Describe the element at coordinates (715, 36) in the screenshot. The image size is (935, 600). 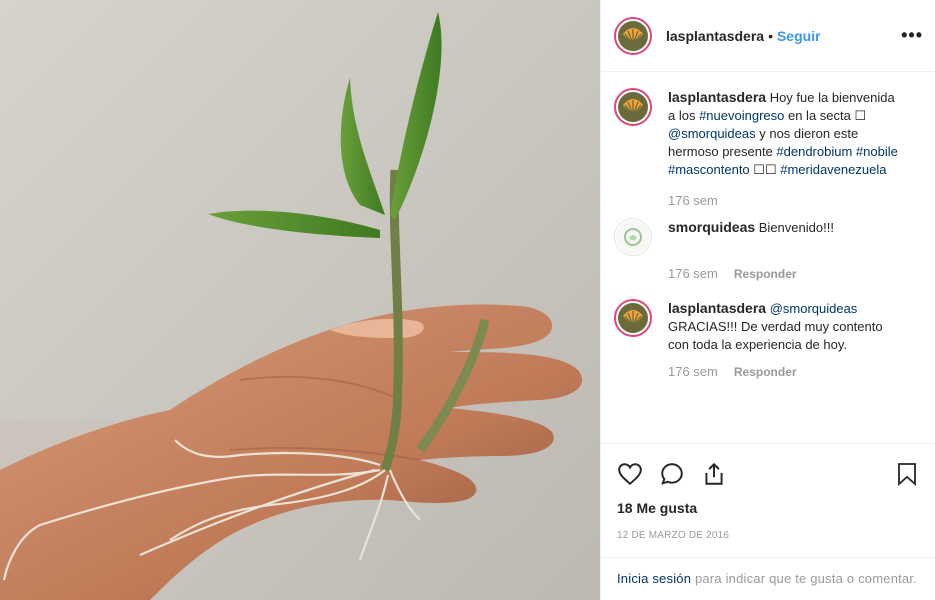
I see `post-author-username: lasplantasdera` at that location.